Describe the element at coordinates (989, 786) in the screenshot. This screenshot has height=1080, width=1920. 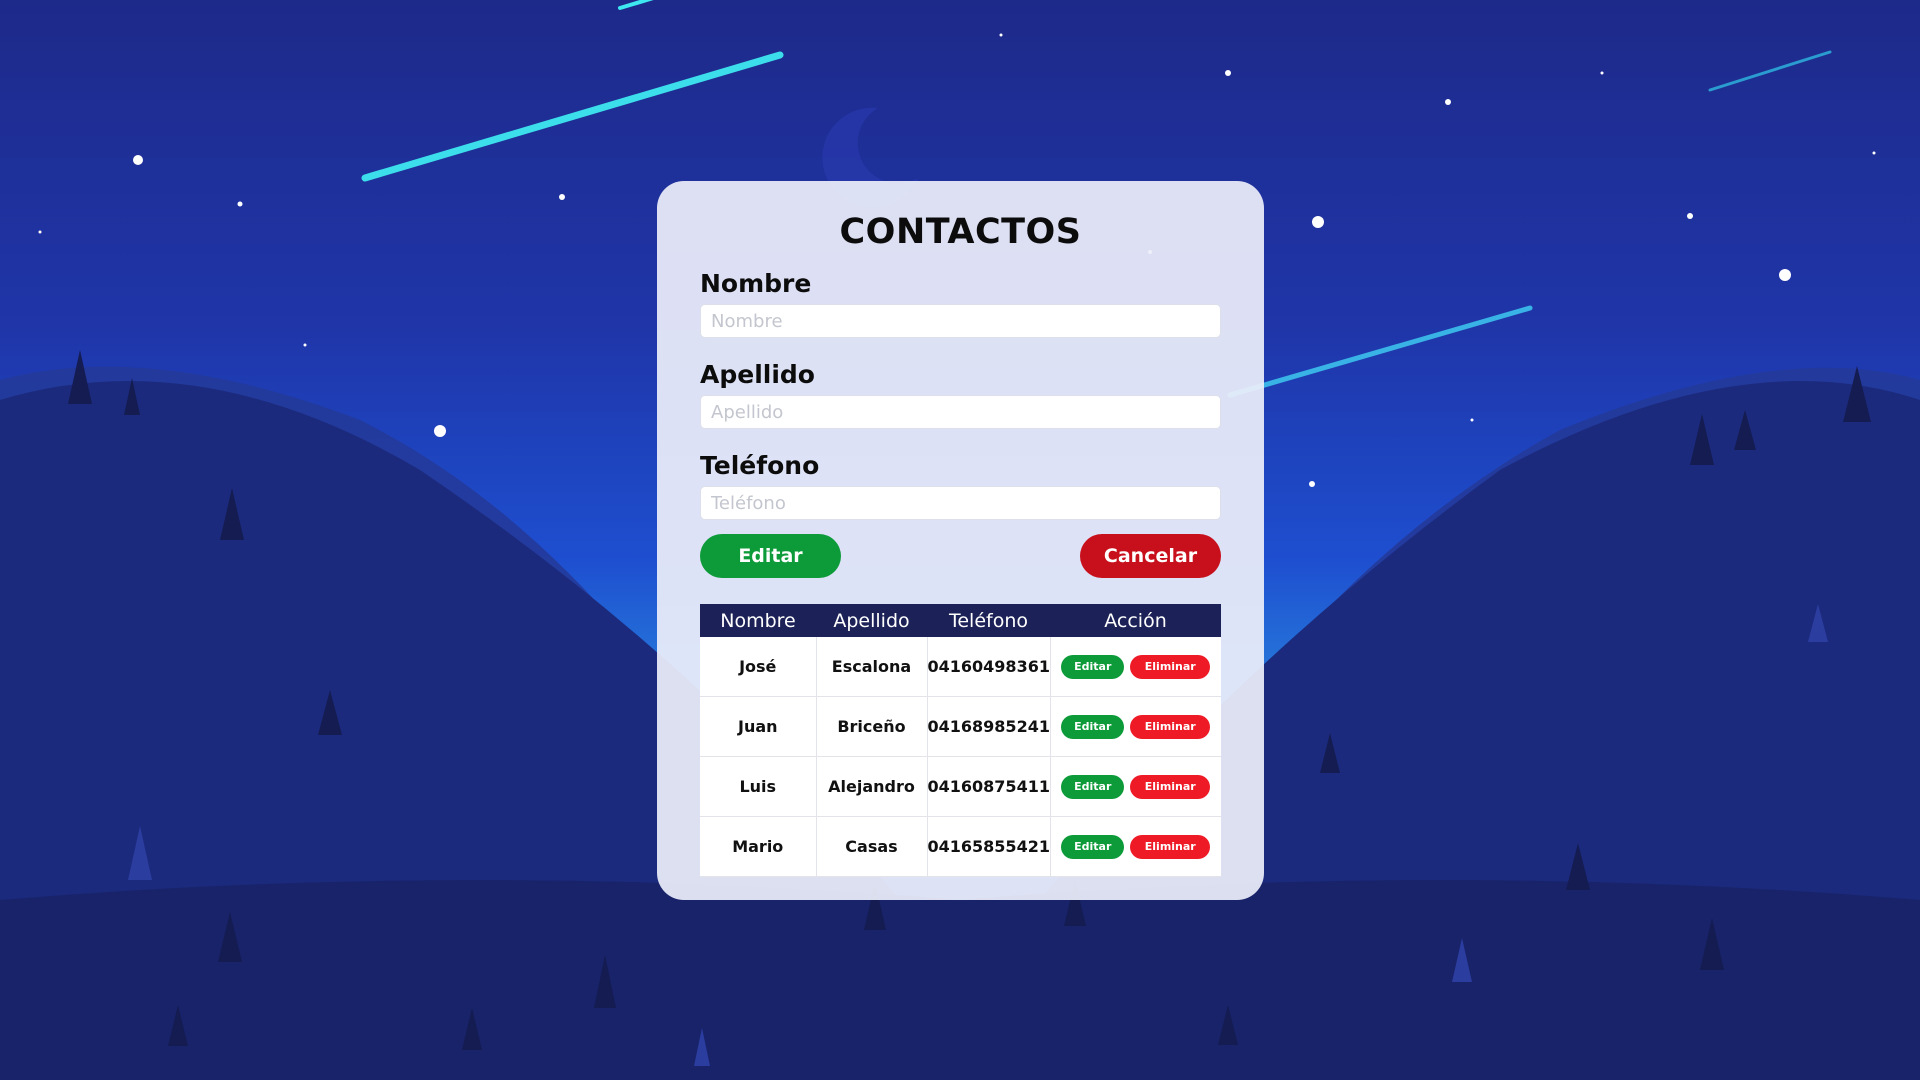
I see `cell-telefono: 04160875411` at that location.